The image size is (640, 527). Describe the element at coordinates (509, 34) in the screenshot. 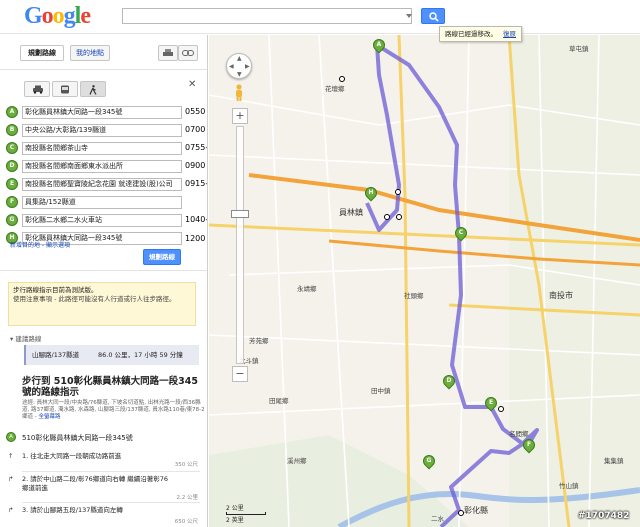

I see `undo-link: 復原` at that location.